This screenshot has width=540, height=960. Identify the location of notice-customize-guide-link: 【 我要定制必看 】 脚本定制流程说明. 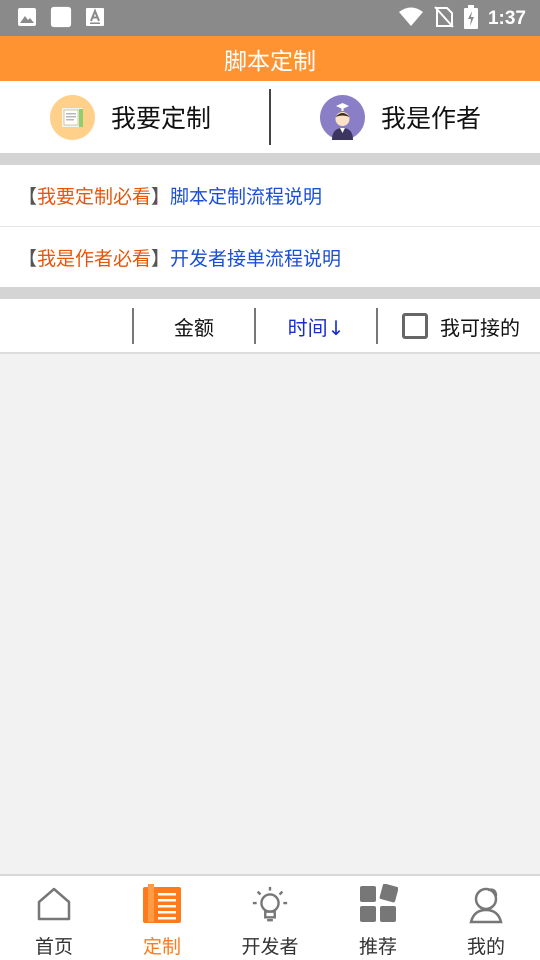
(170, 195).